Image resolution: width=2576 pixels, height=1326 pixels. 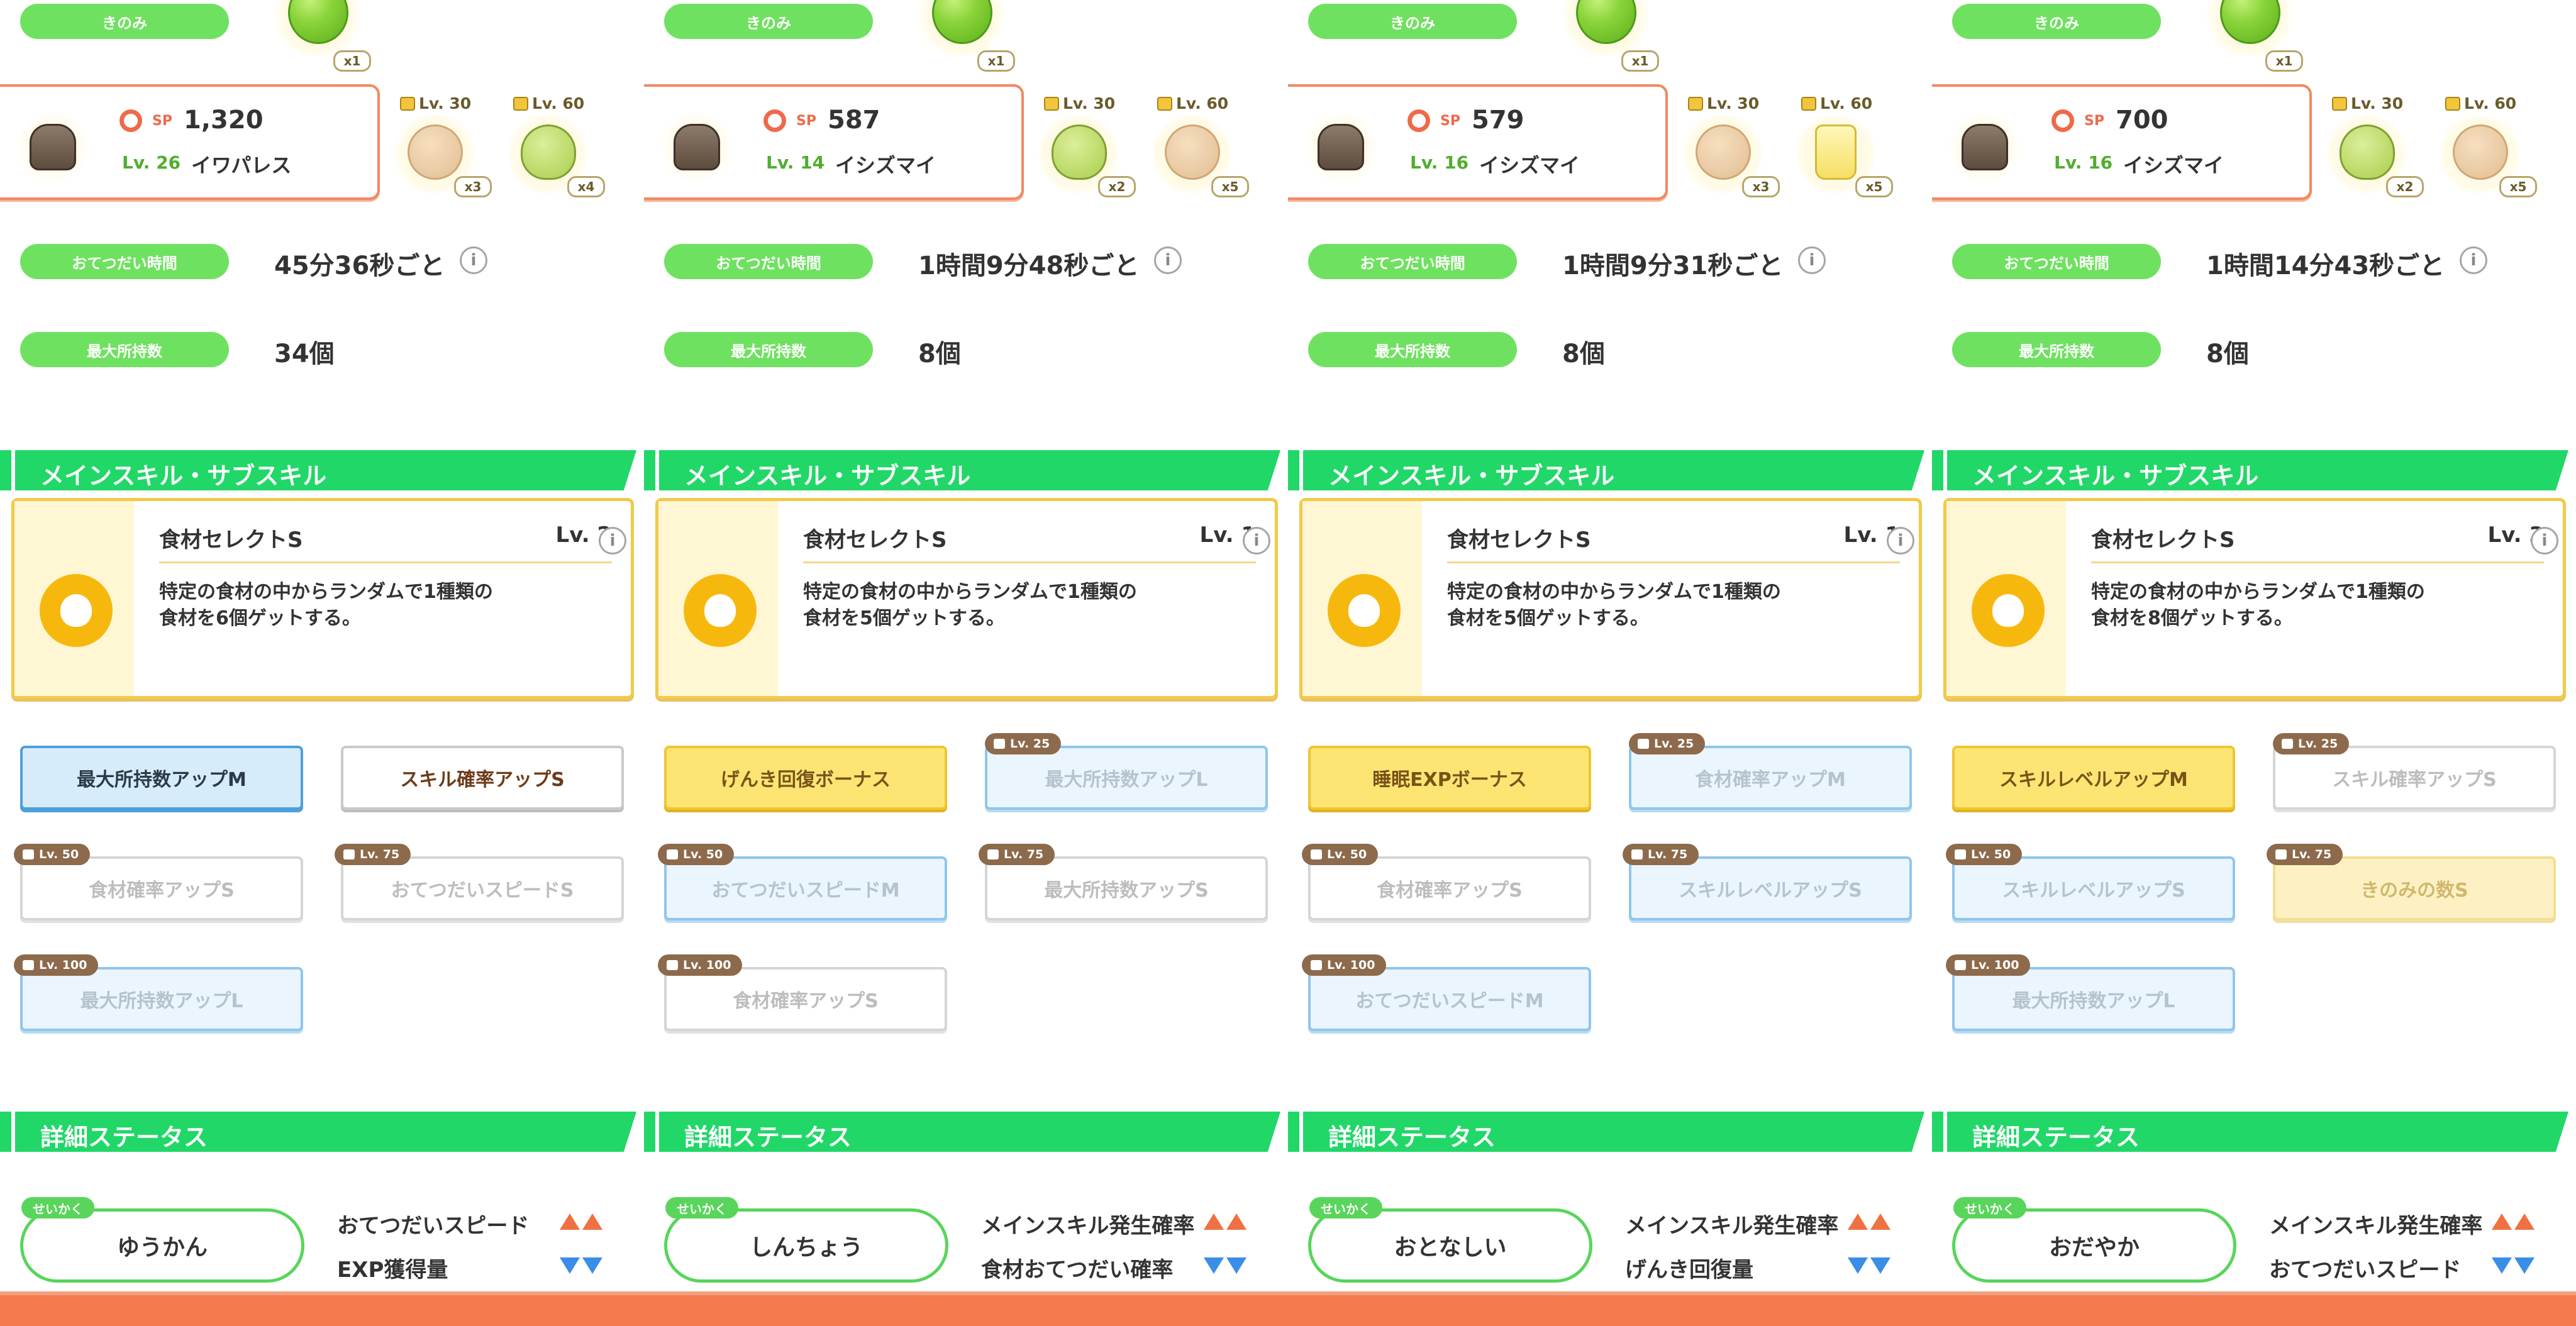 I want to click on pokemon-card: SP 579 Lv. 16 イシズマイ, so click(x=1478, y=142).